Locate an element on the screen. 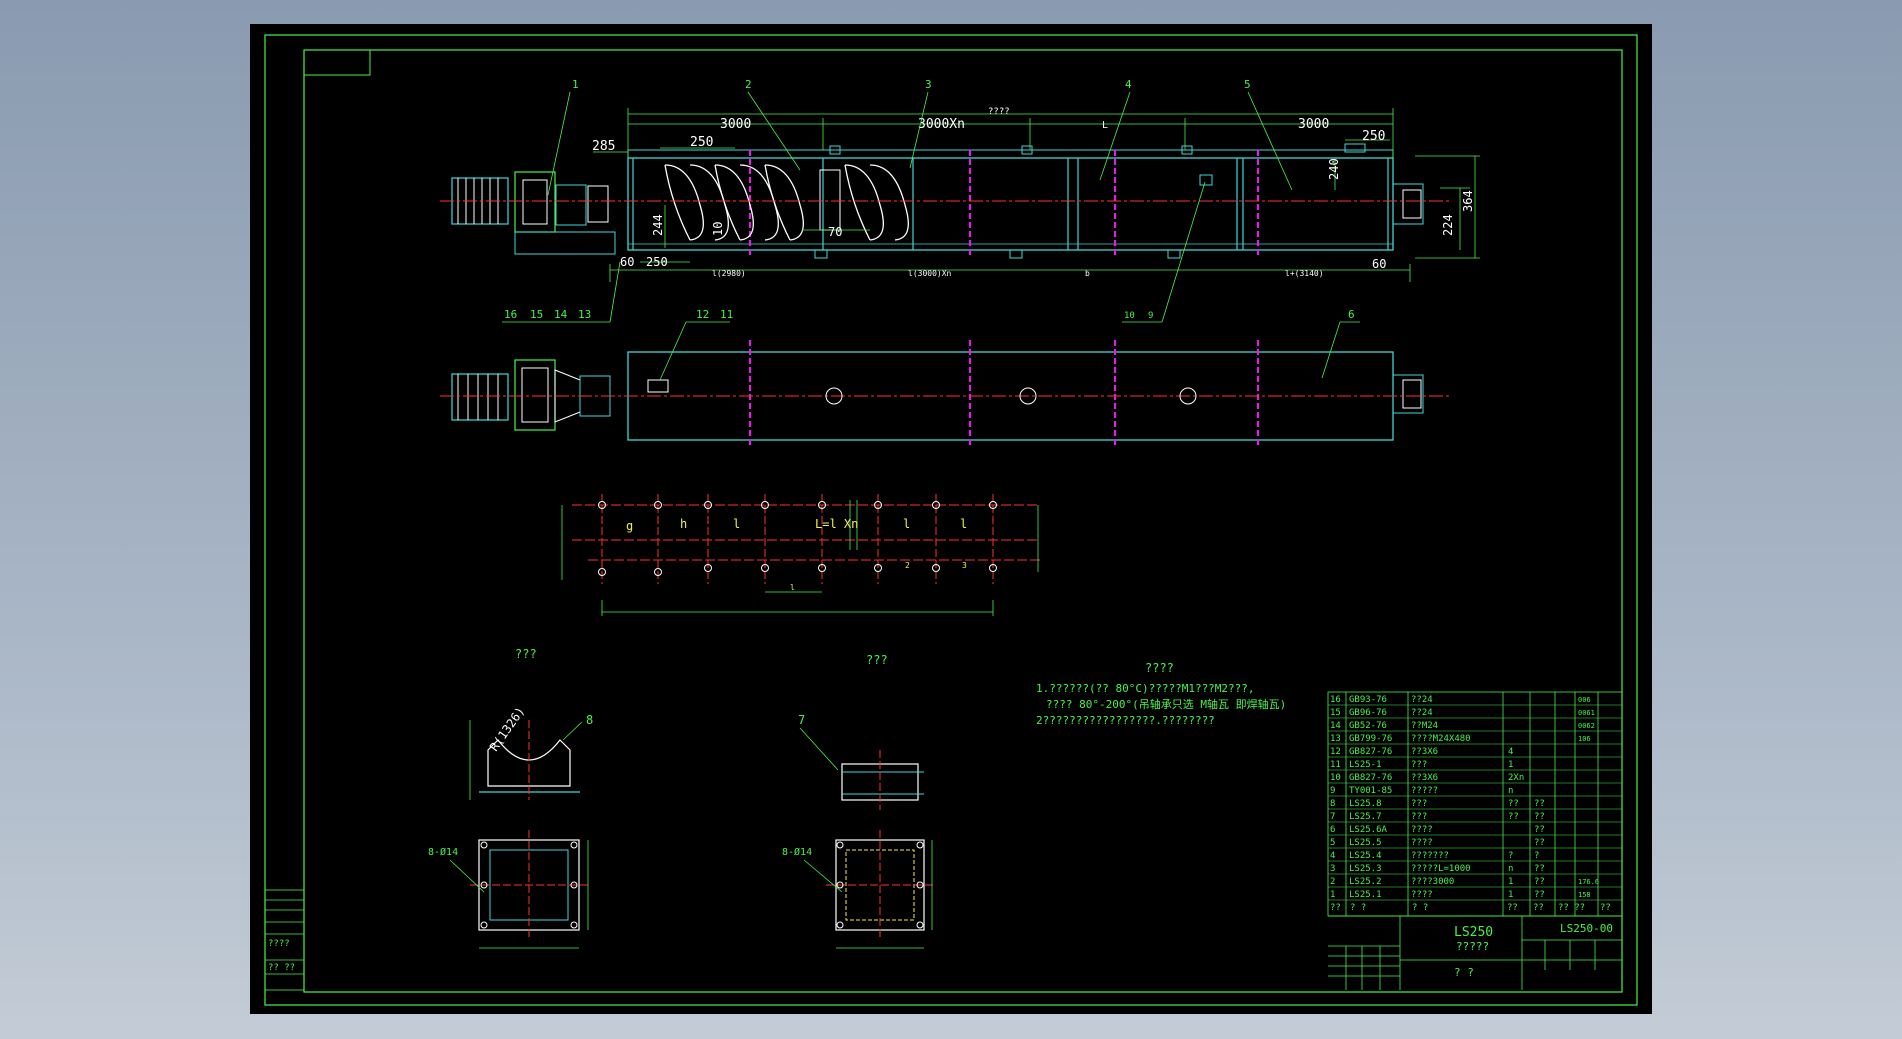  bom-cell-extra: 0062 is located at coordinates (1586, 726).